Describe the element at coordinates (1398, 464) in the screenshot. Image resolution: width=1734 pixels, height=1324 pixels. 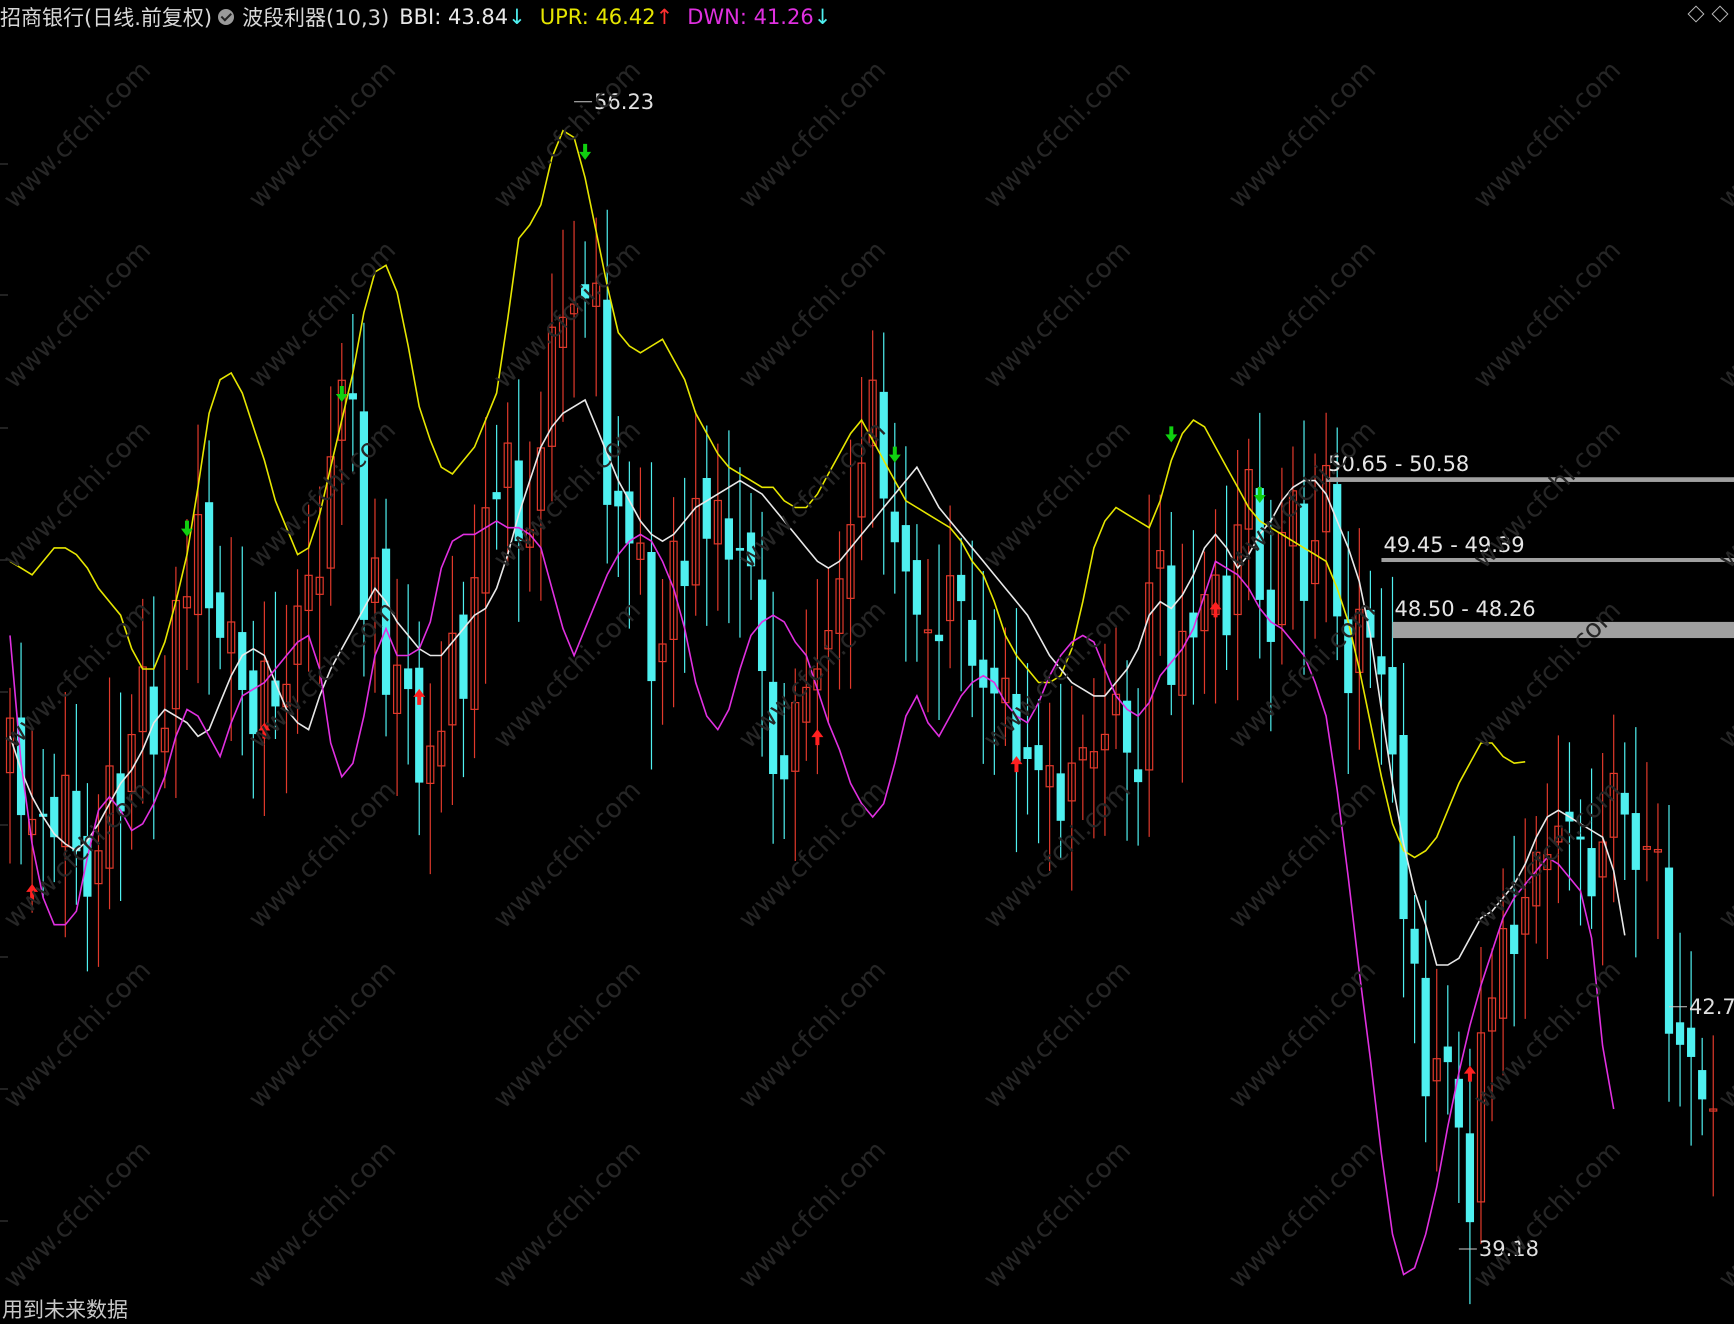
I see `level-label: 50.65 - 50.58` at that location.